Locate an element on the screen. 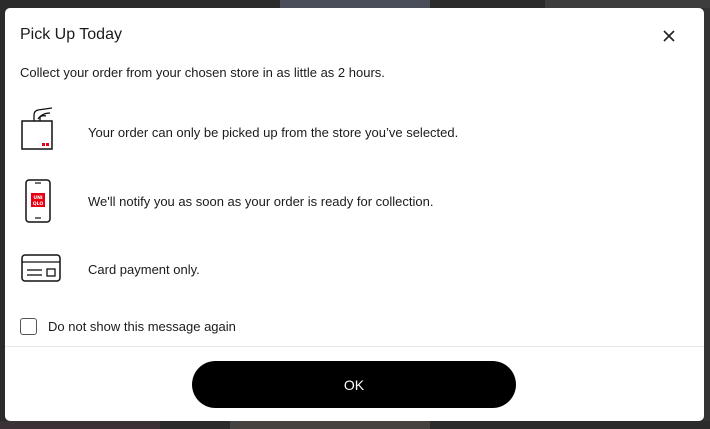 This screenshot has width=710, height=429. info-row-card-payment: Card payment only. is located at coordinates (110, 269).